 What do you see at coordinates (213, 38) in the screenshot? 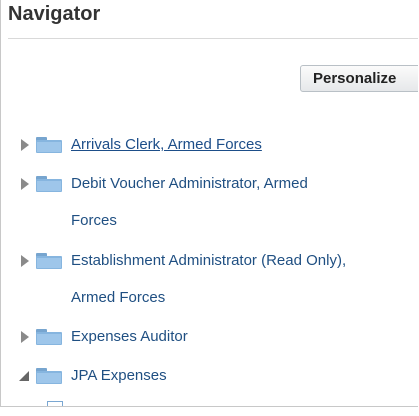
I see `title-divider` at bounding box center [213, 38].